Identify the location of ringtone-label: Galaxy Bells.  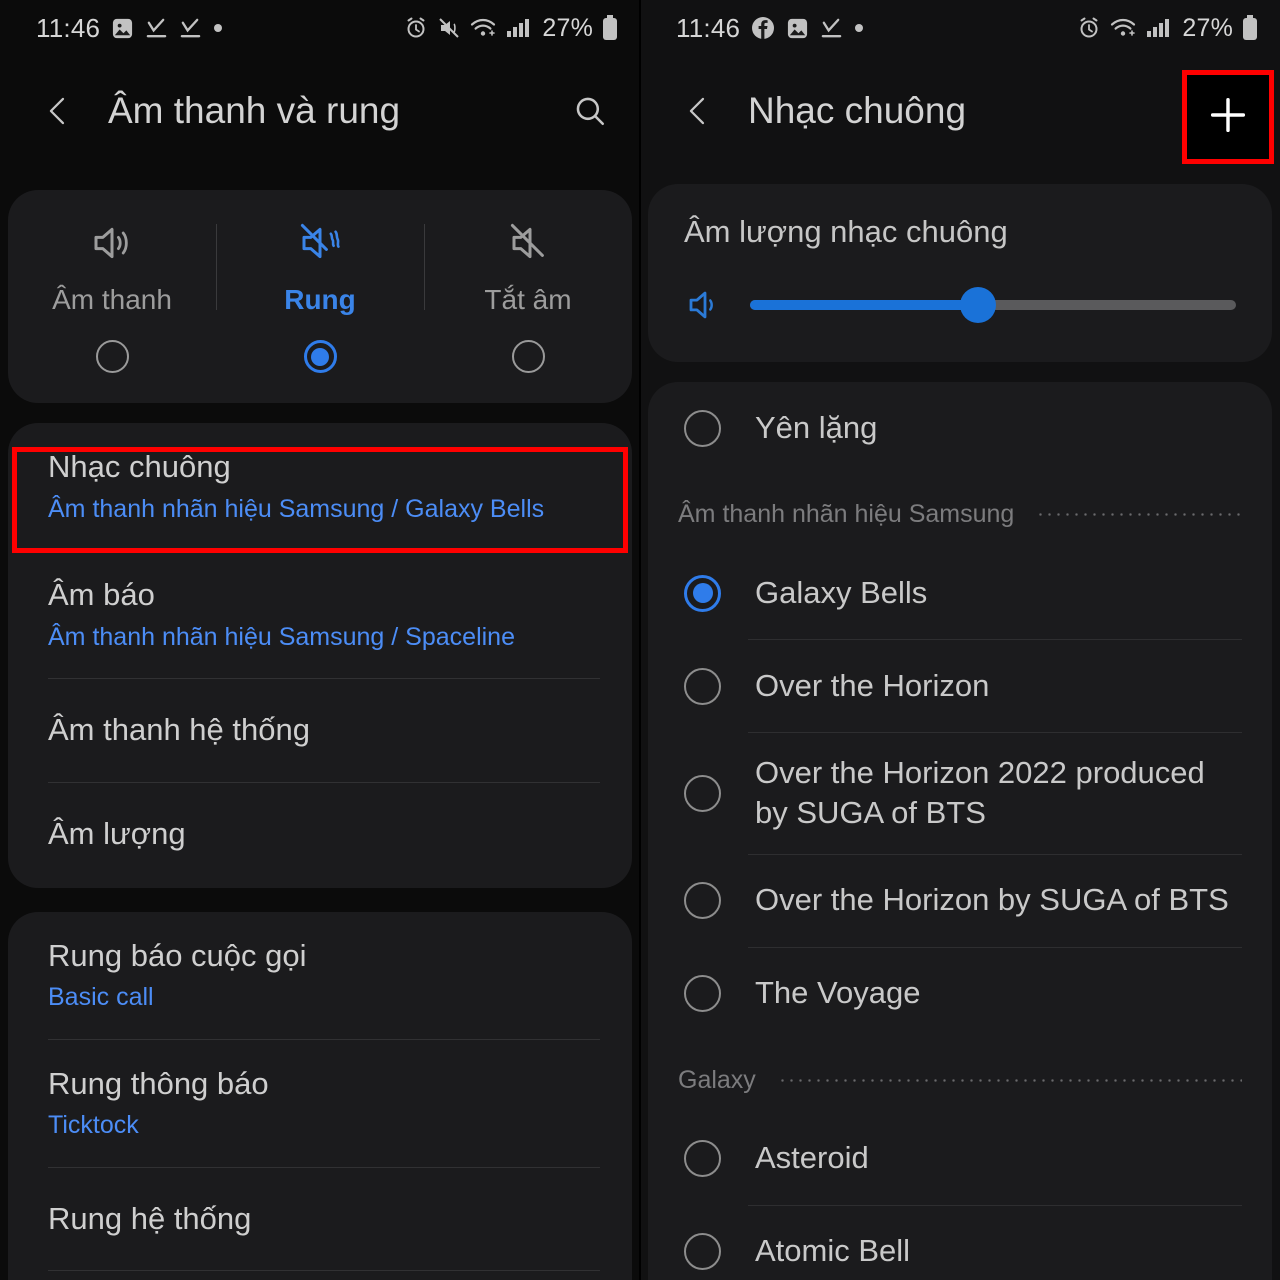
(841, 592).